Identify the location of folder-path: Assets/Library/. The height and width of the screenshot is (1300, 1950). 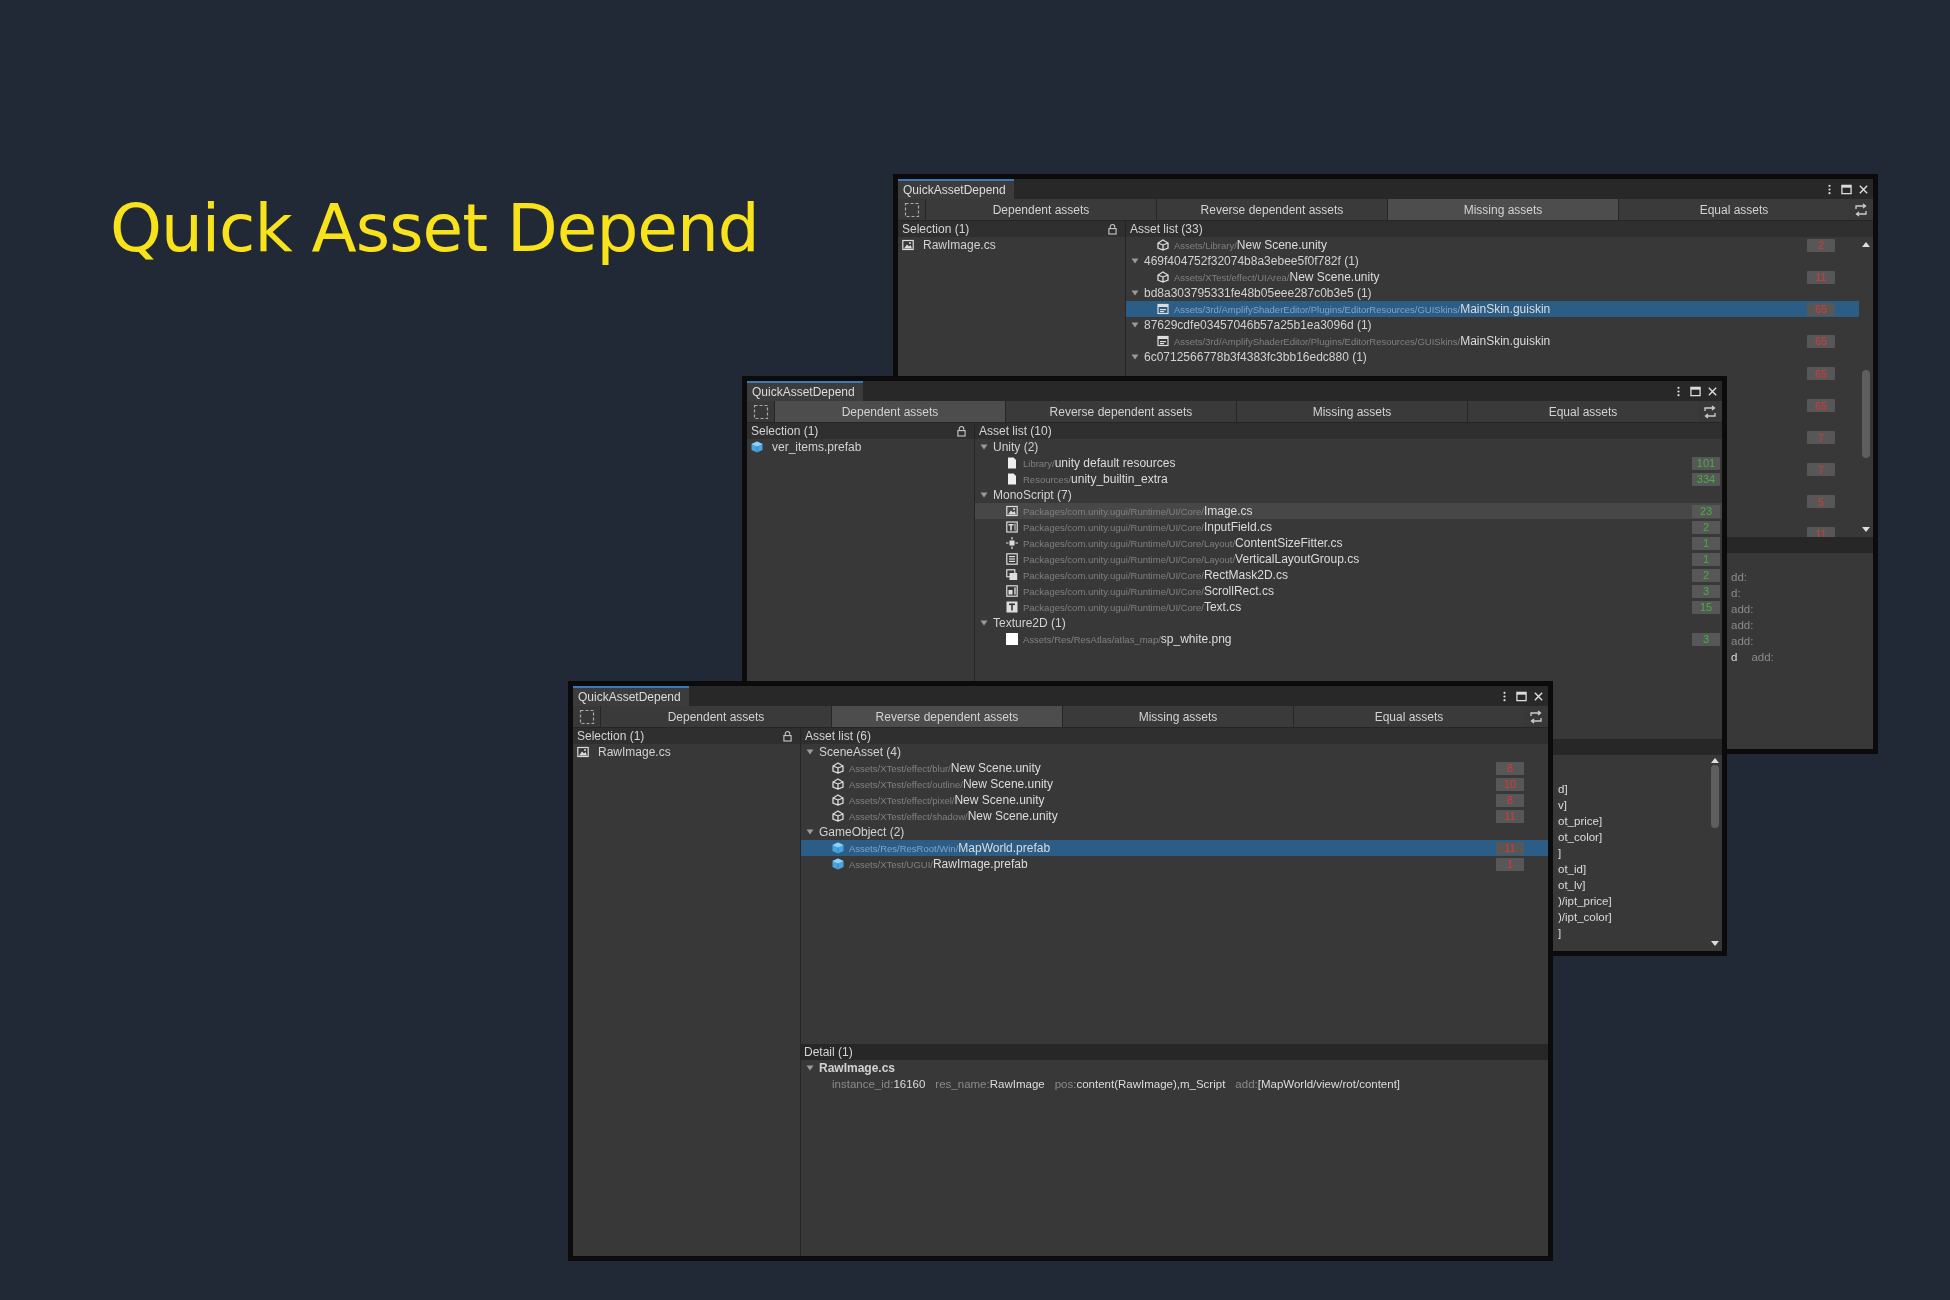
(1205, 245).